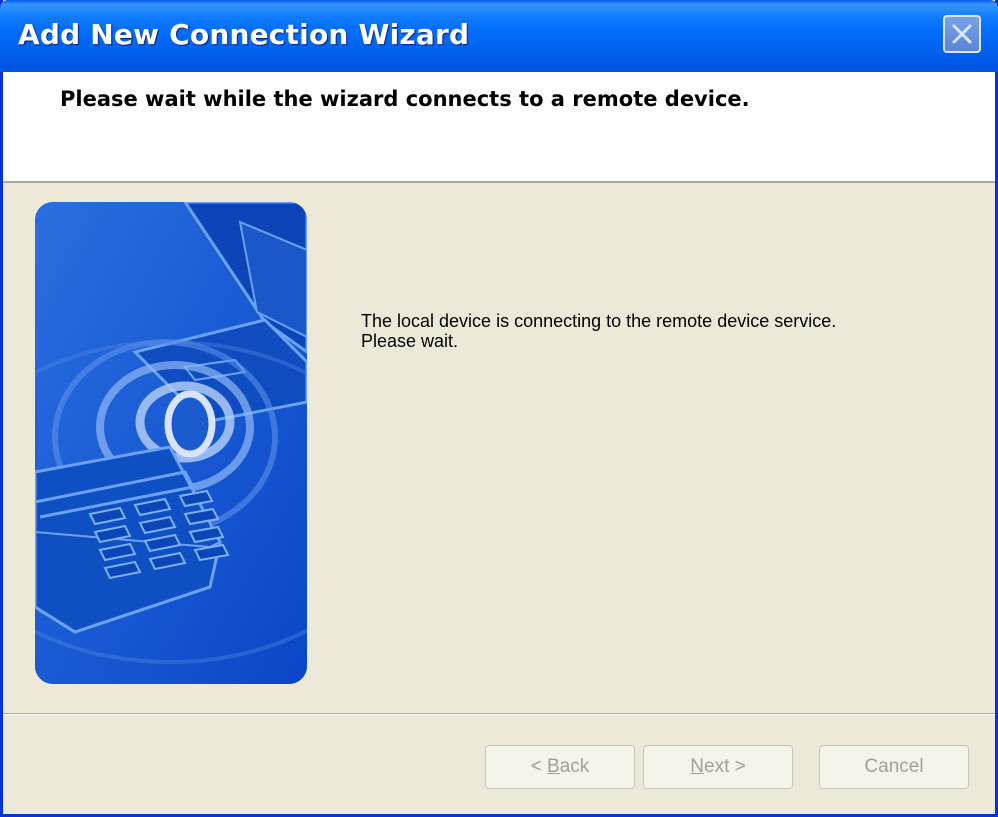 The width and height of the screenshot is (998, 817). Describe the element at coordinates (499, 714) in the screenshot. I see `footer-separator` at that location.